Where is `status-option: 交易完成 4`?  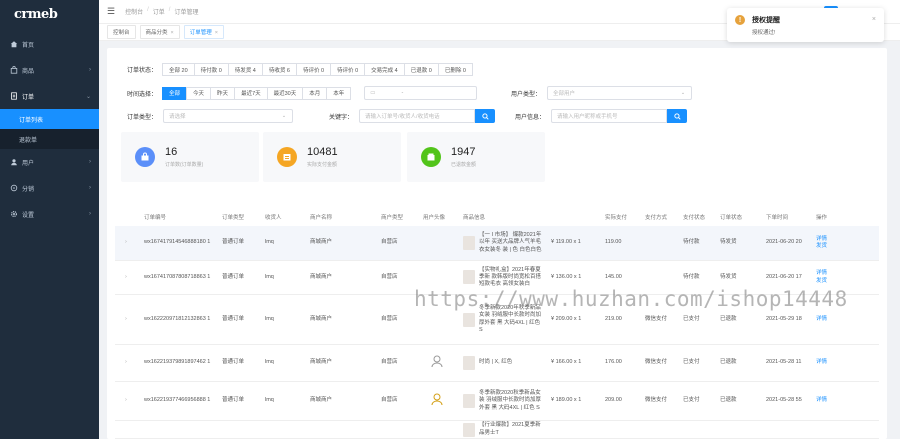 status-option: 交易完成 4 is located at coordinates (384, 69).